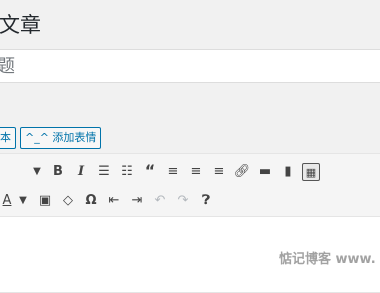 The height and width of the screenshot is (293, 380). What do you see at coordinates (160, 201) in the screenshot?
I see `undo-icon: ↶` at bounding box center [160, 201].